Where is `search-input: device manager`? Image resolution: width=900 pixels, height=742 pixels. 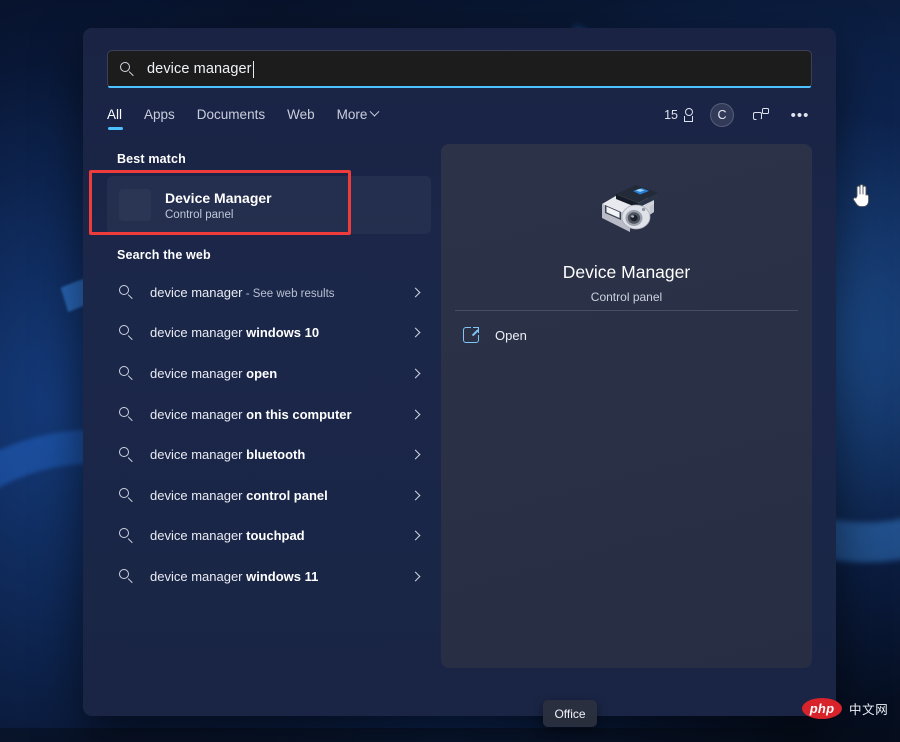 search-input: device manager is located at coordinates (459, 69).